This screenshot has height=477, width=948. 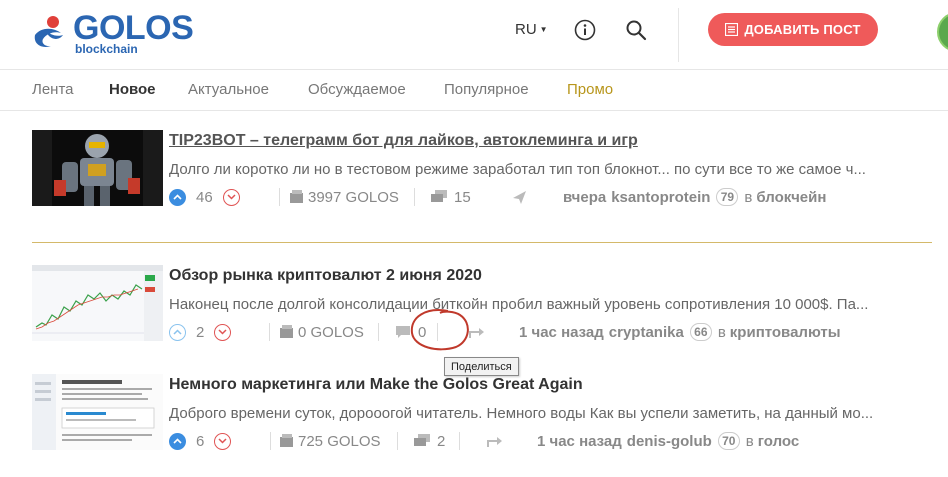 What do you see at coordinates (732, 29) in the screenshot?
I see `add-post-icon` at bounding box center [732, 29].